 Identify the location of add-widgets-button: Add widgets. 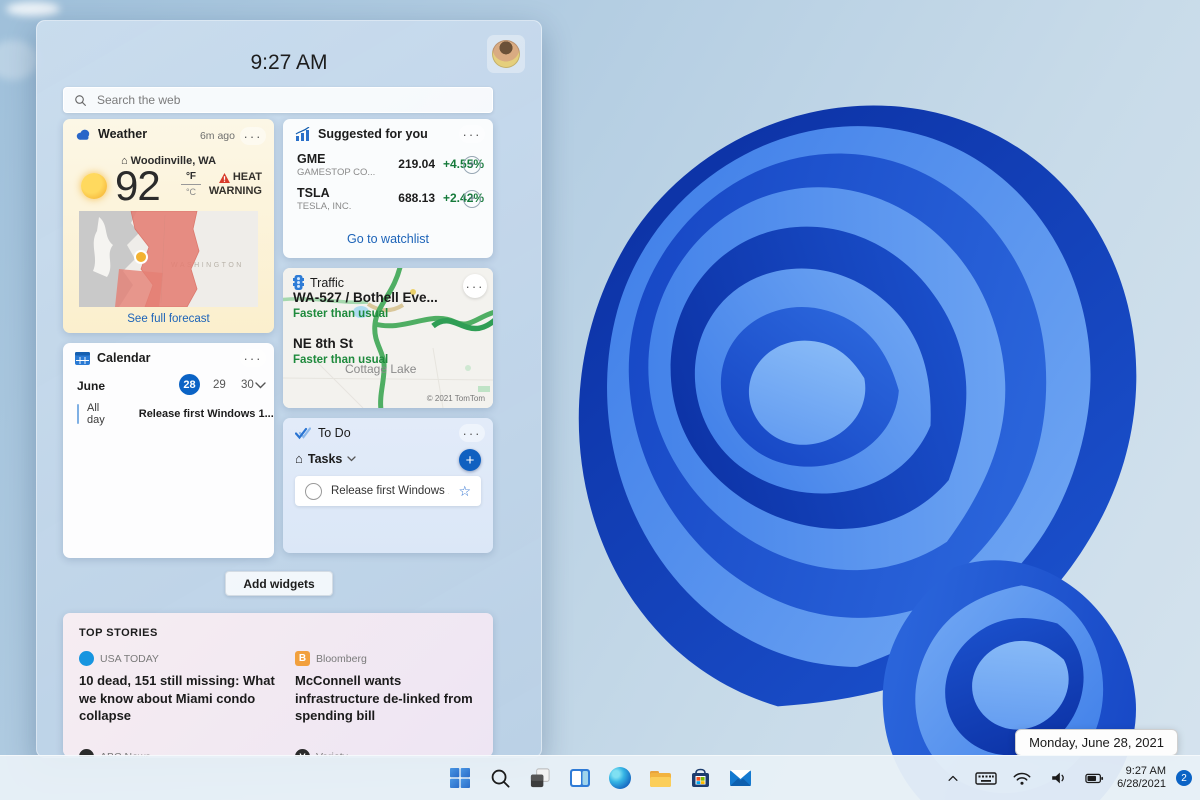
(279, 583).